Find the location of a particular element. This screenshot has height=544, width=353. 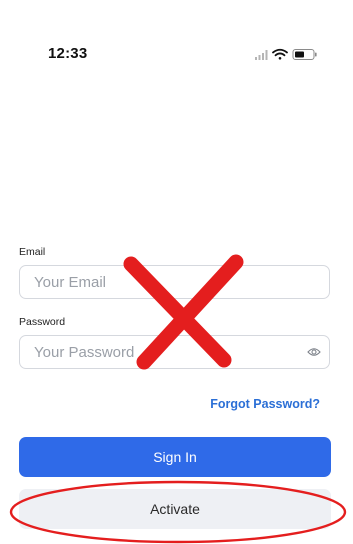

password-label: Password is located at coordinates (42, 322).